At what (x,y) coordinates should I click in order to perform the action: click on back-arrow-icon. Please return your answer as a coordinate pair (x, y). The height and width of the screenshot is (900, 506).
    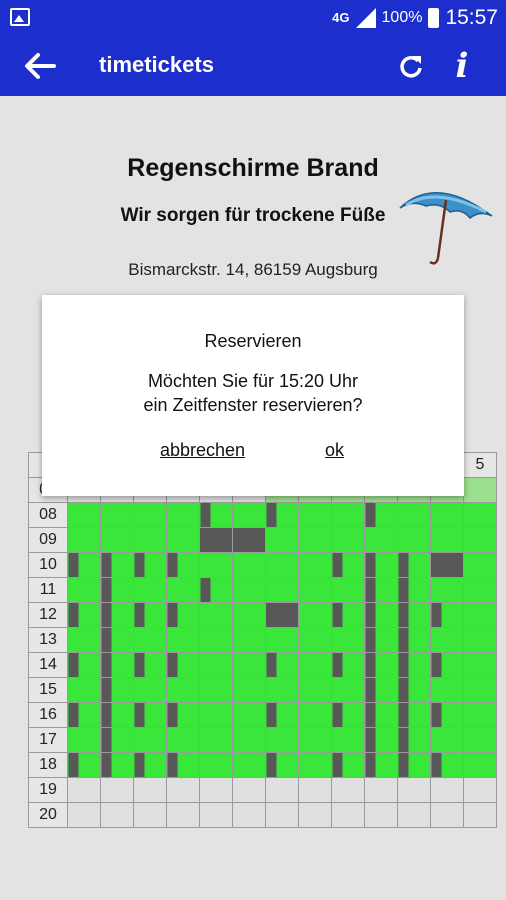
    Looking at the image, I should click on (40, 66).